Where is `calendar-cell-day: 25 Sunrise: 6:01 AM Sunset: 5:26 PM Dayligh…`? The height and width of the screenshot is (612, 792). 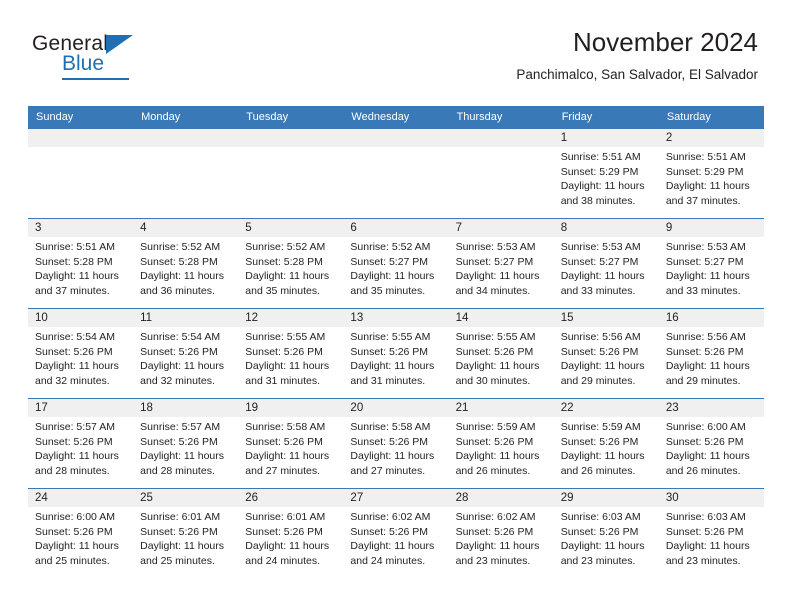 calendar-cell-day: 25 Sunrise: 6:01 AM Sunset: 5:26 PM Dayligh… is located at coordinates (186, 533).